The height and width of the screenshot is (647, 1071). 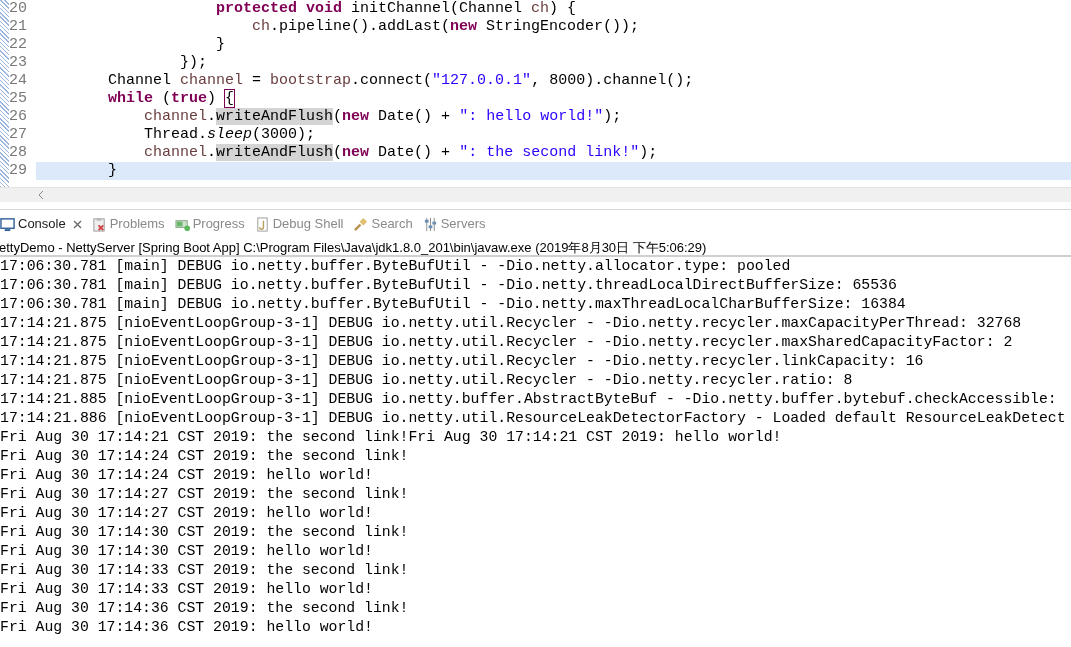 What do you see at coordinates (18, 81) in the screenshot?
I see `line-number: 24` at bounding box center [18, 81].